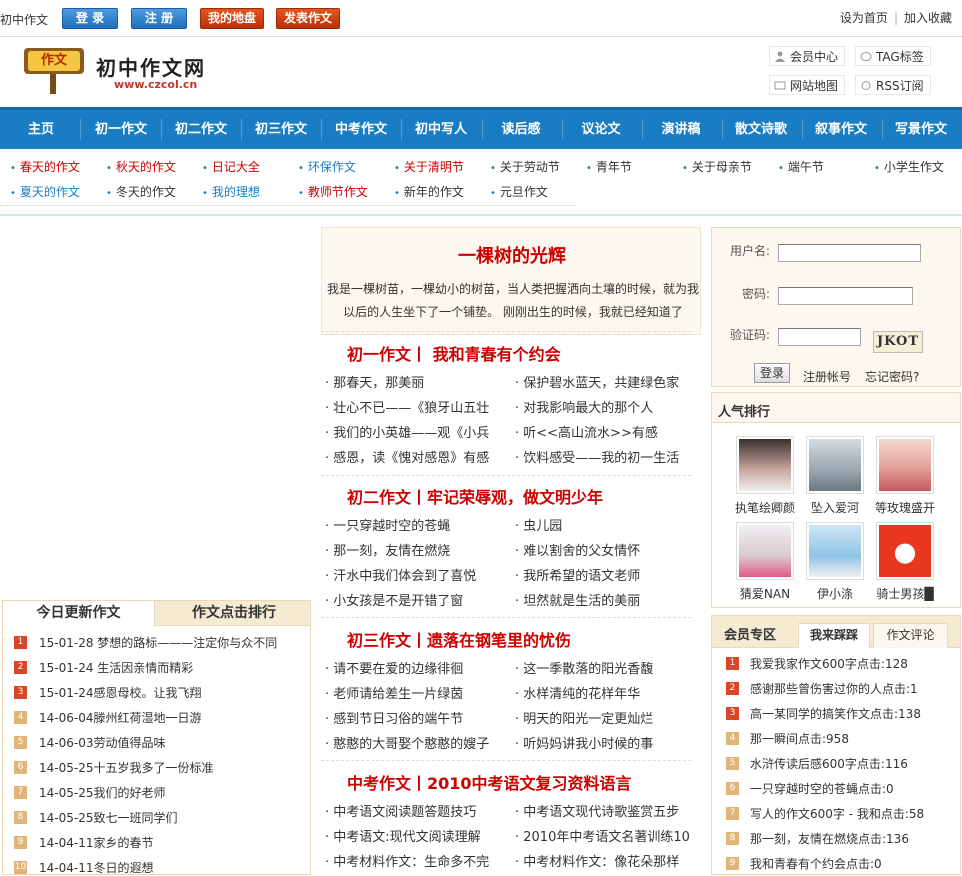  What do you see at coordinates (45, 168) in the screenshot?
I see `tag-link: • 春天的作文` at bounding box center [45, 168].